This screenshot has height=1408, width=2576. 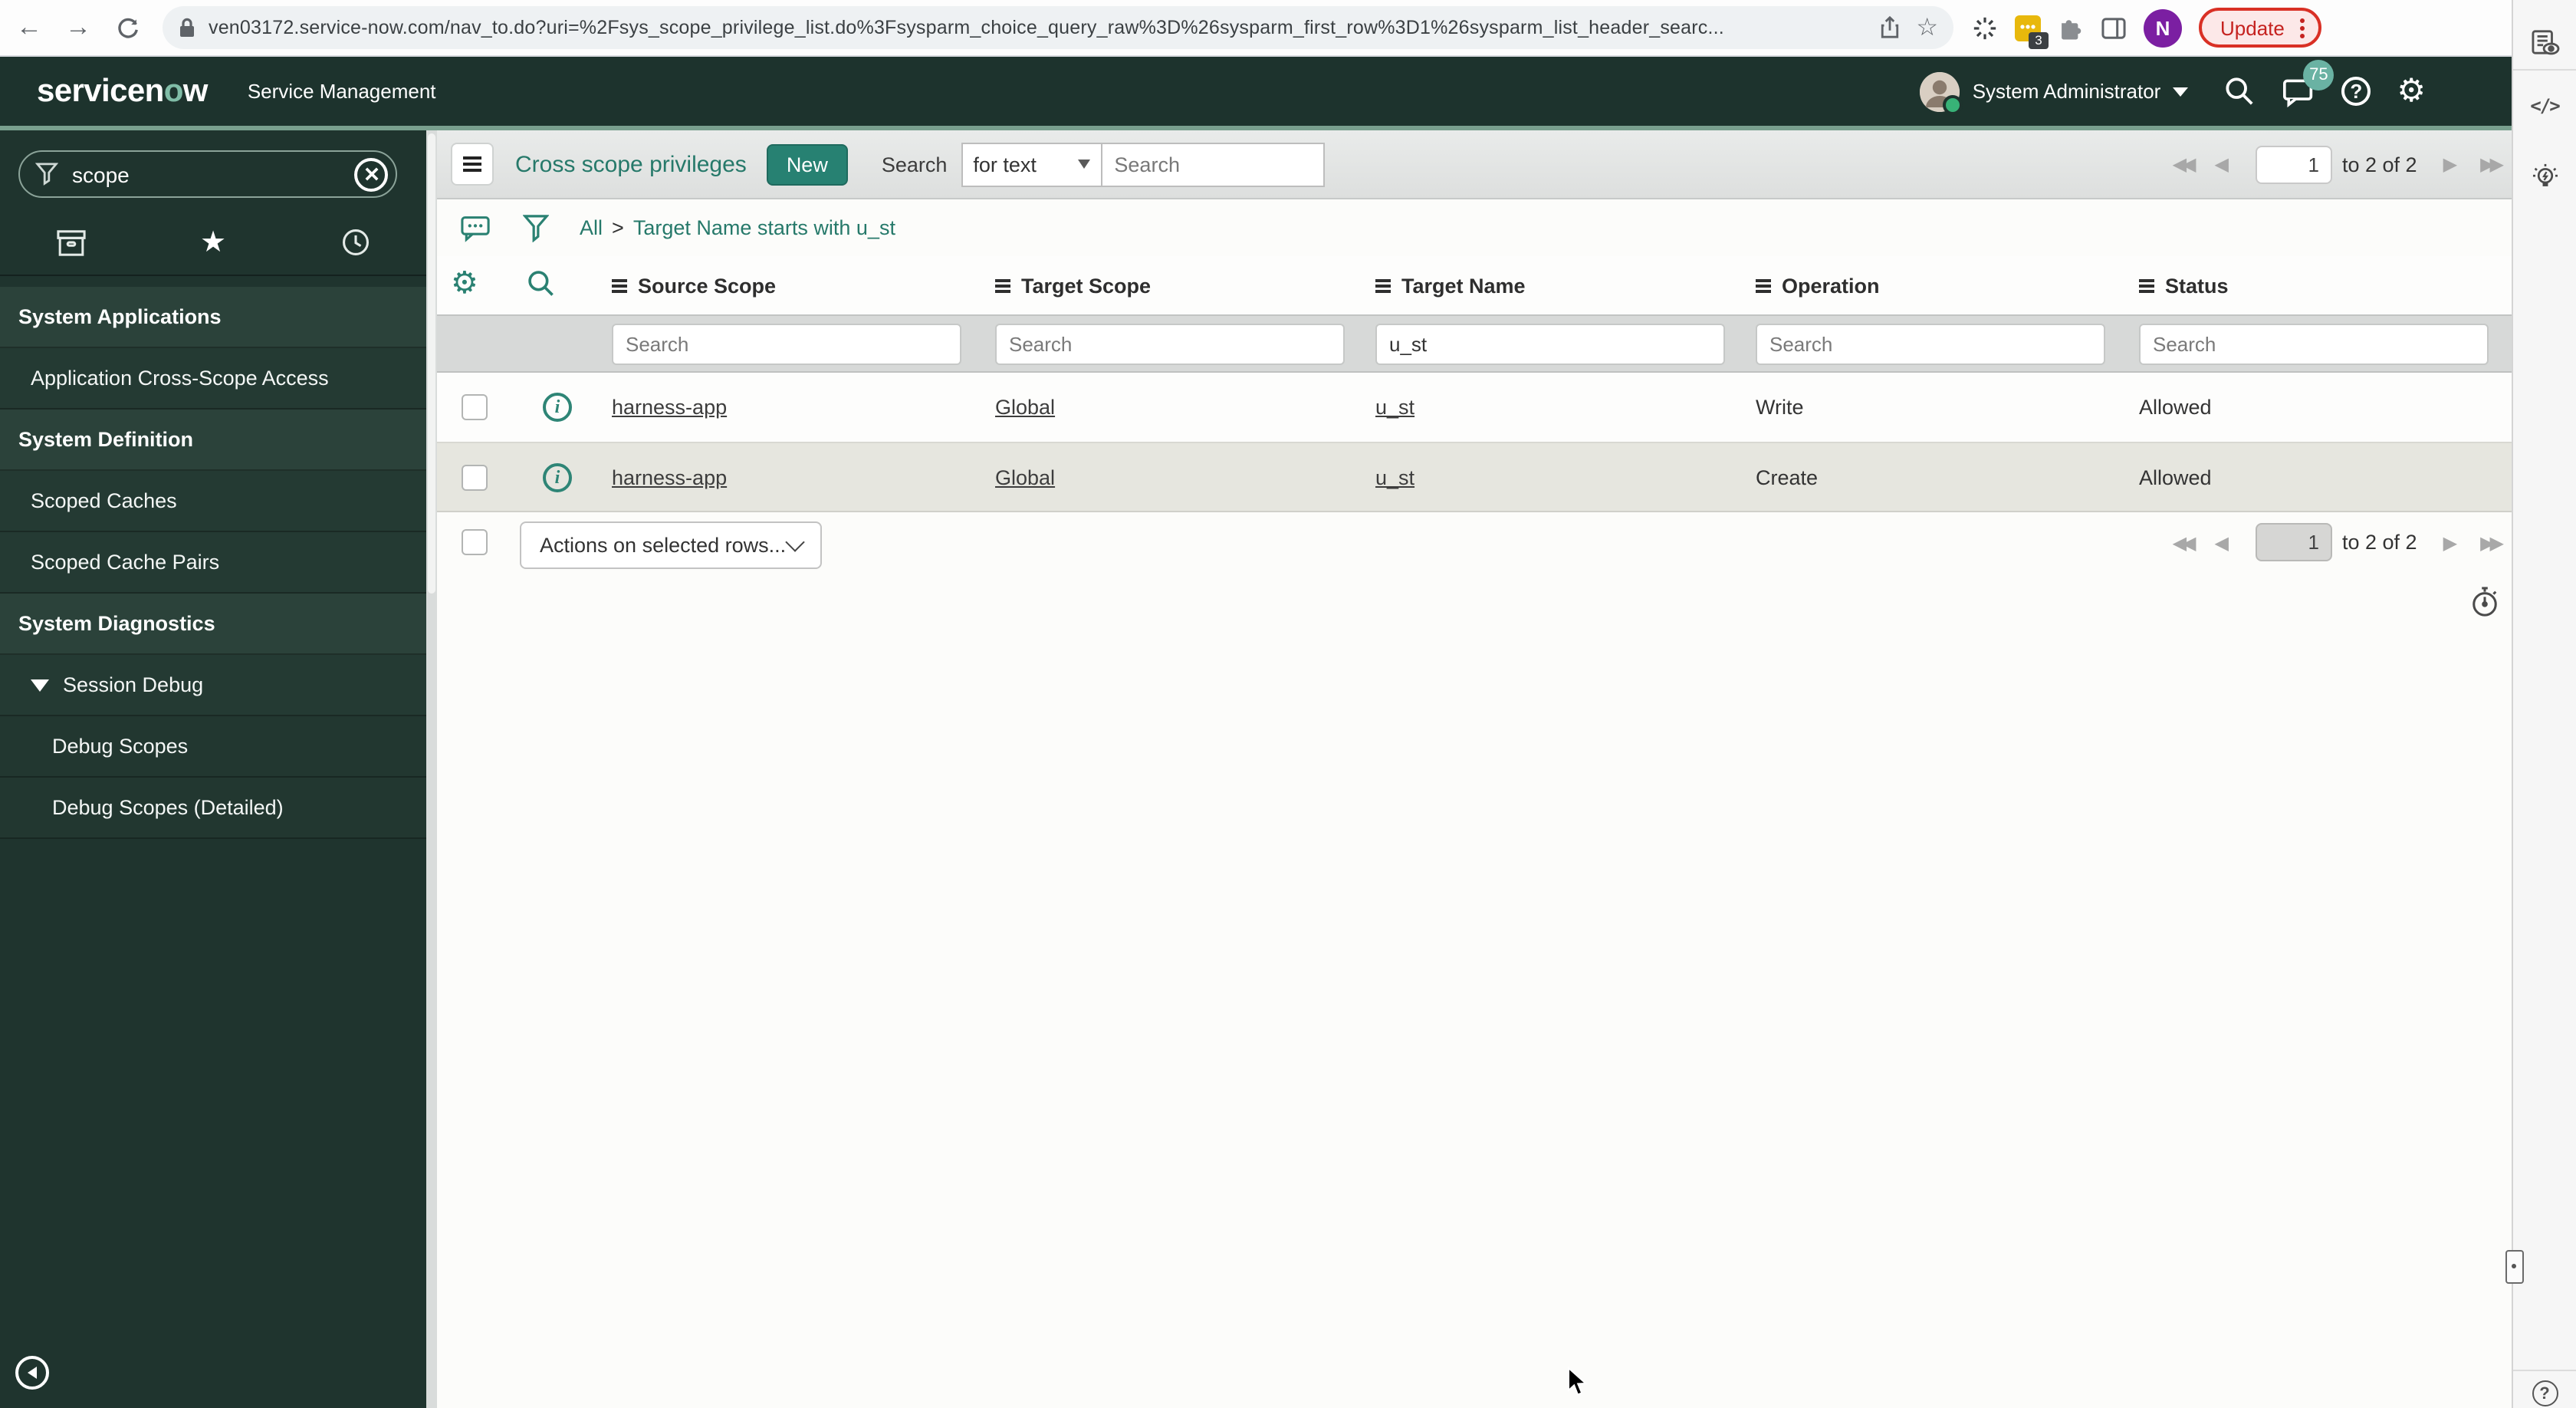 I want to click on tab-all-applications, so click(x=71, y=242).